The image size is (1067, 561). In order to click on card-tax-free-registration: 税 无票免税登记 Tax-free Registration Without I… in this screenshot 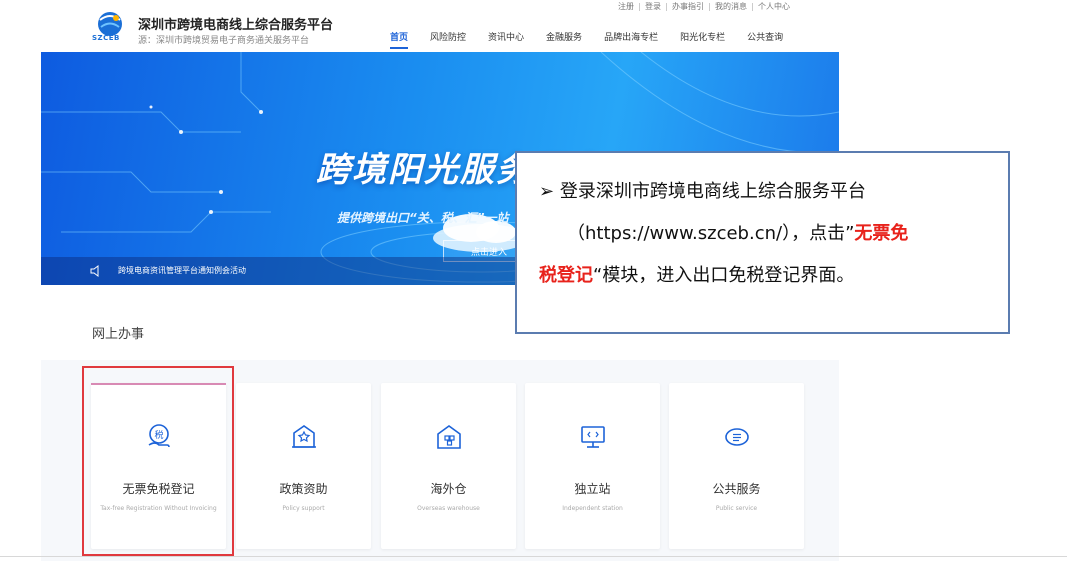, I will do `click(158, 466)`.